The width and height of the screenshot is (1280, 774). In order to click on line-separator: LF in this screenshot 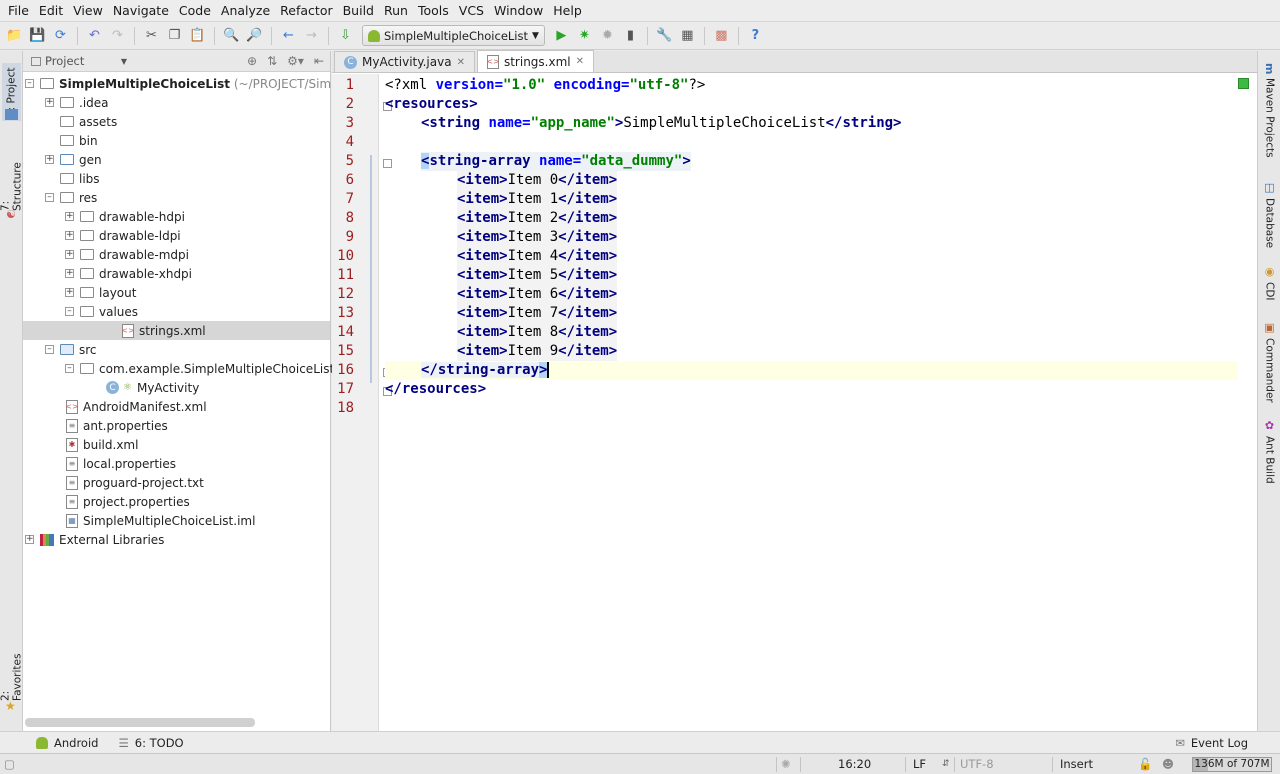, I will do `click(919, 764)`.